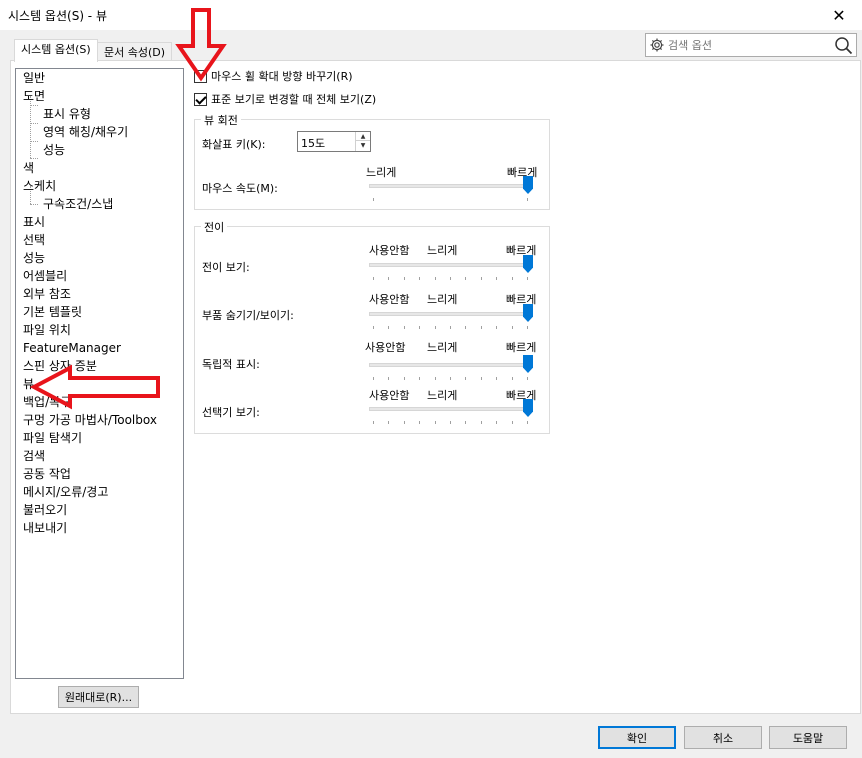 The image size is (862, 758). I want to click on tree-item-hole-wizard-toolbox: 구멍 가공 마법사/Toolbox, so click(90, 420).